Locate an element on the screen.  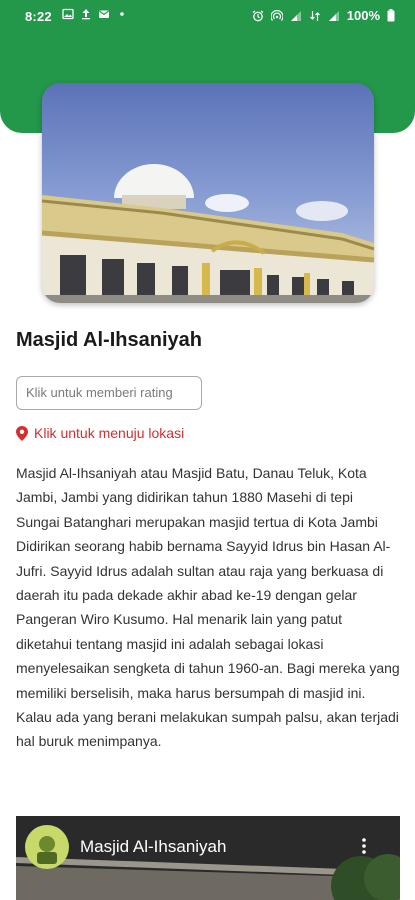
channel-avatar is located at coordinates (47, 847).